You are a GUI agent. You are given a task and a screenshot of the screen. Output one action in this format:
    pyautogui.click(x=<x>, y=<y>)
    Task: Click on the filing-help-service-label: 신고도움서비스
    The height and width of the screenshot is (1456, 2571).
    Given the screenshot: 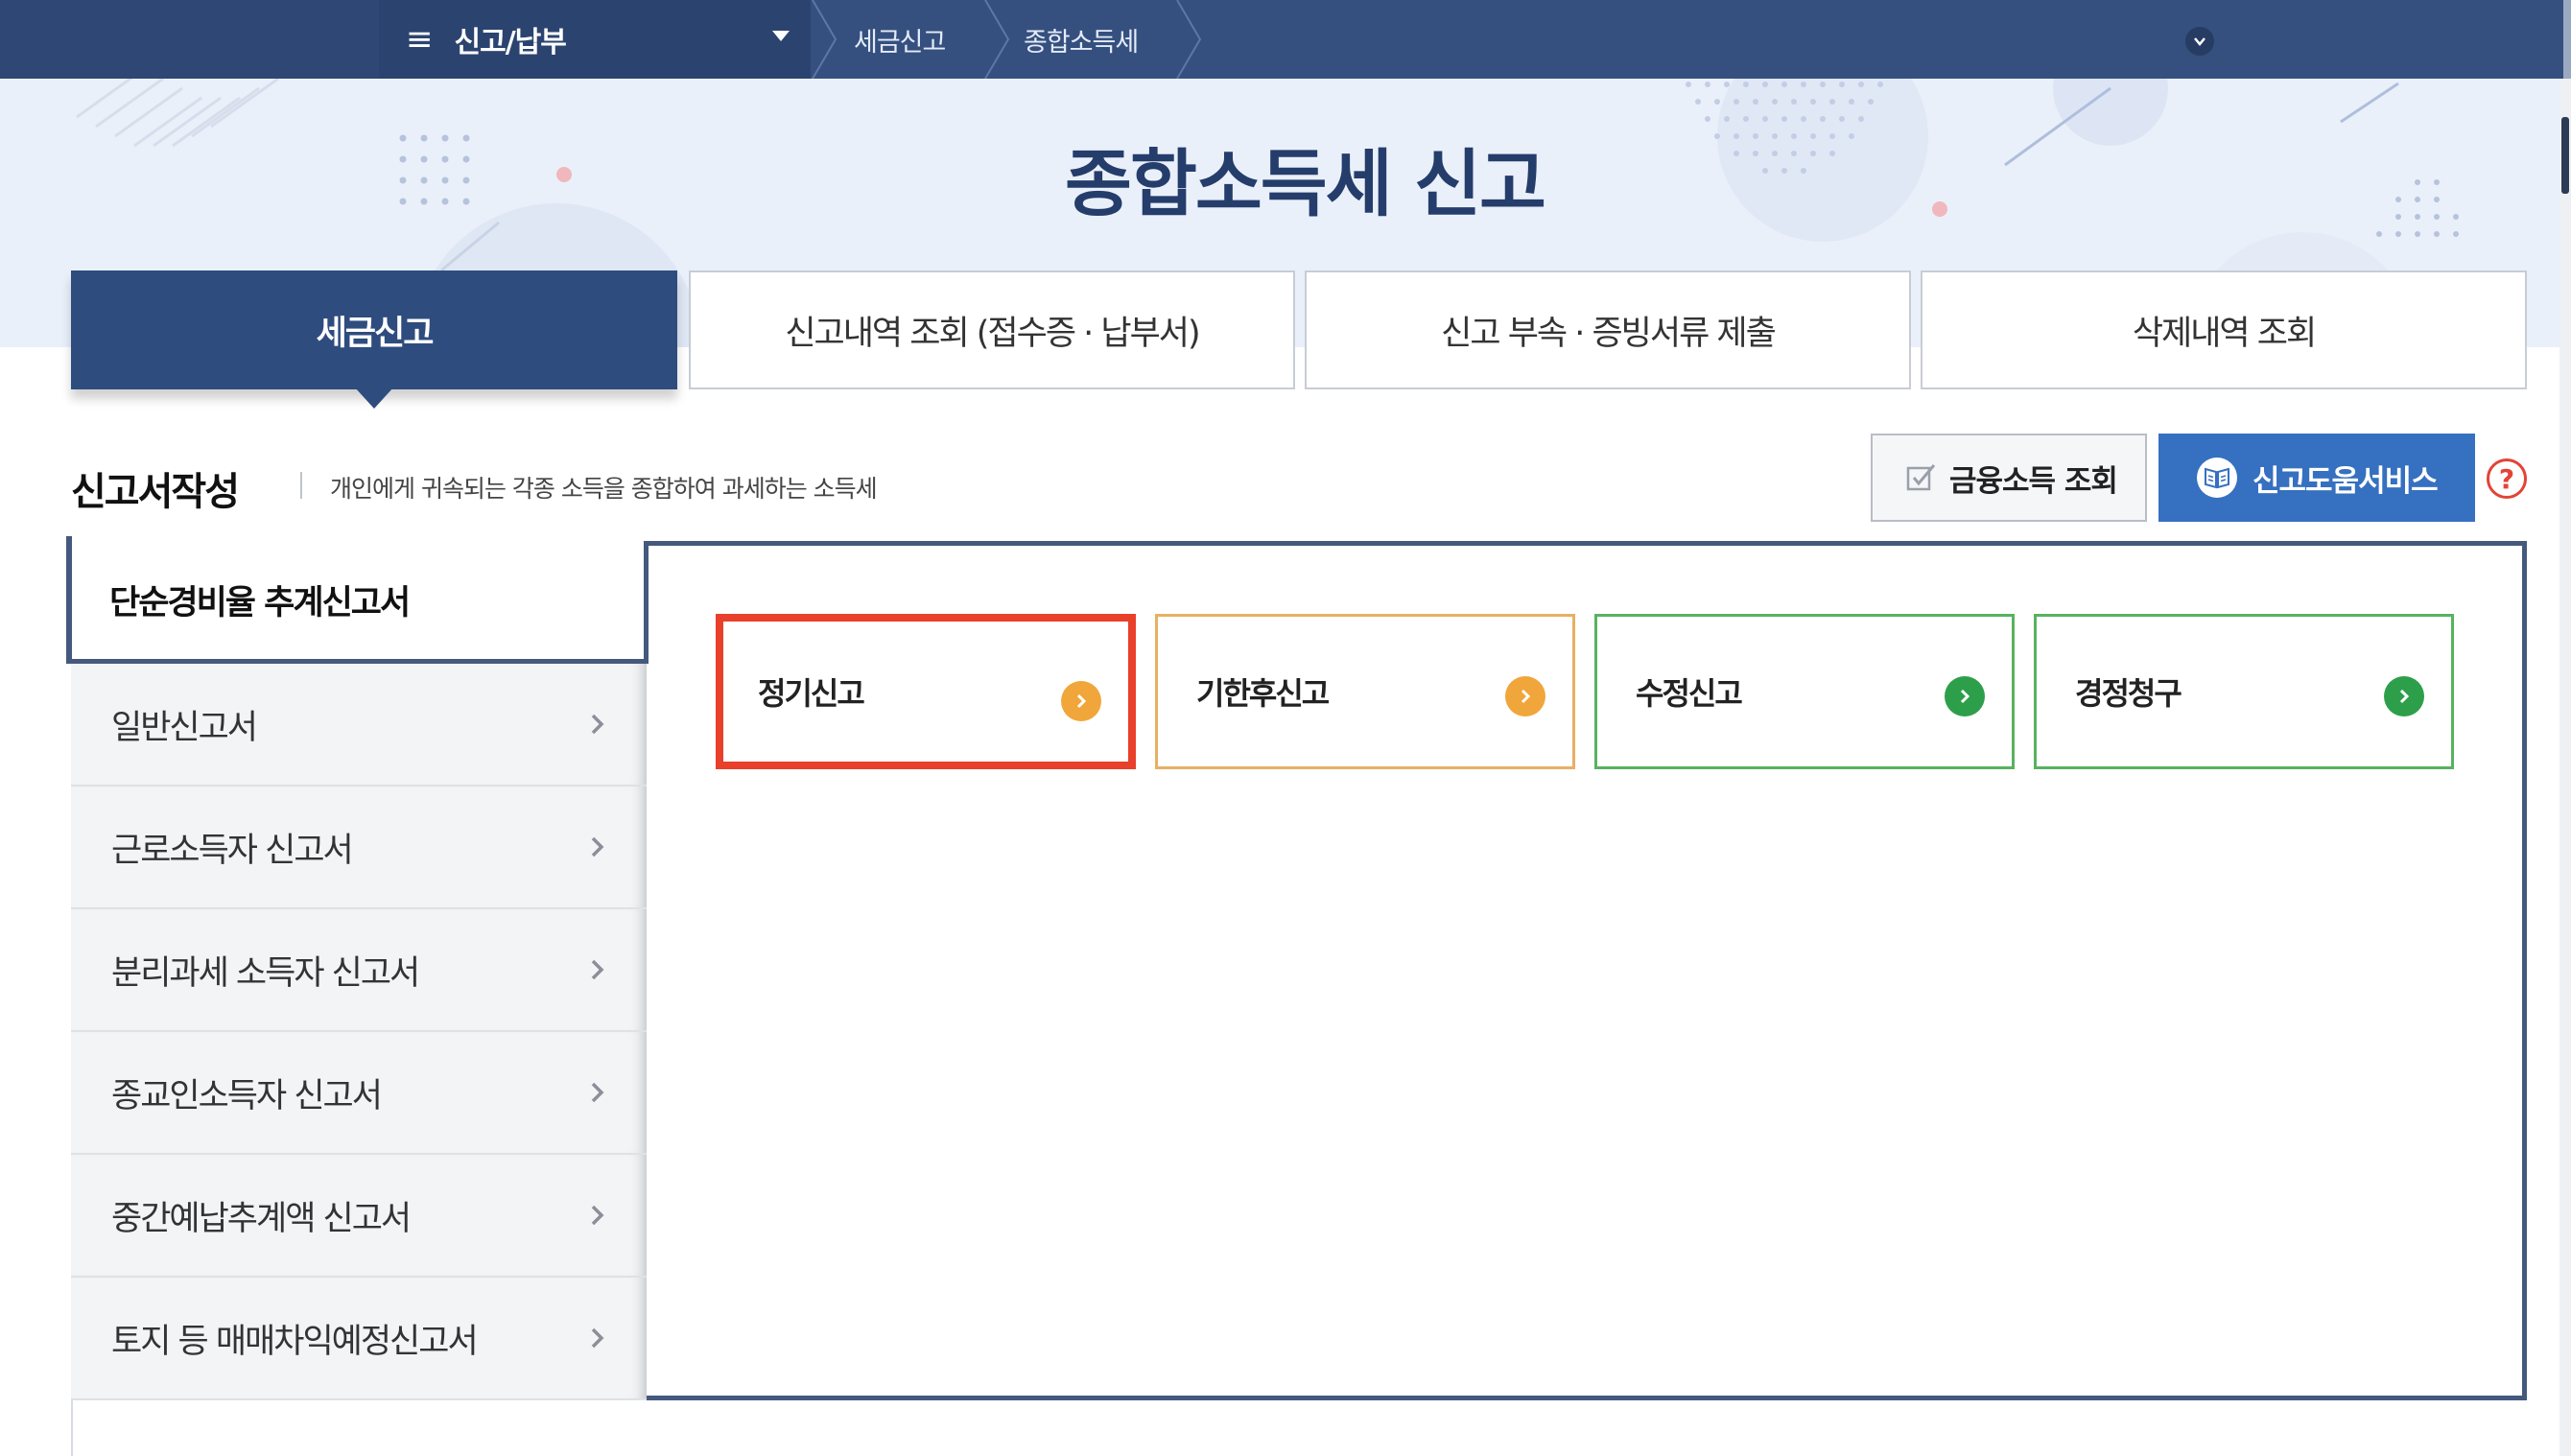 What is the action you would take?
    pyautogui.click(x=2346, y=481)
    